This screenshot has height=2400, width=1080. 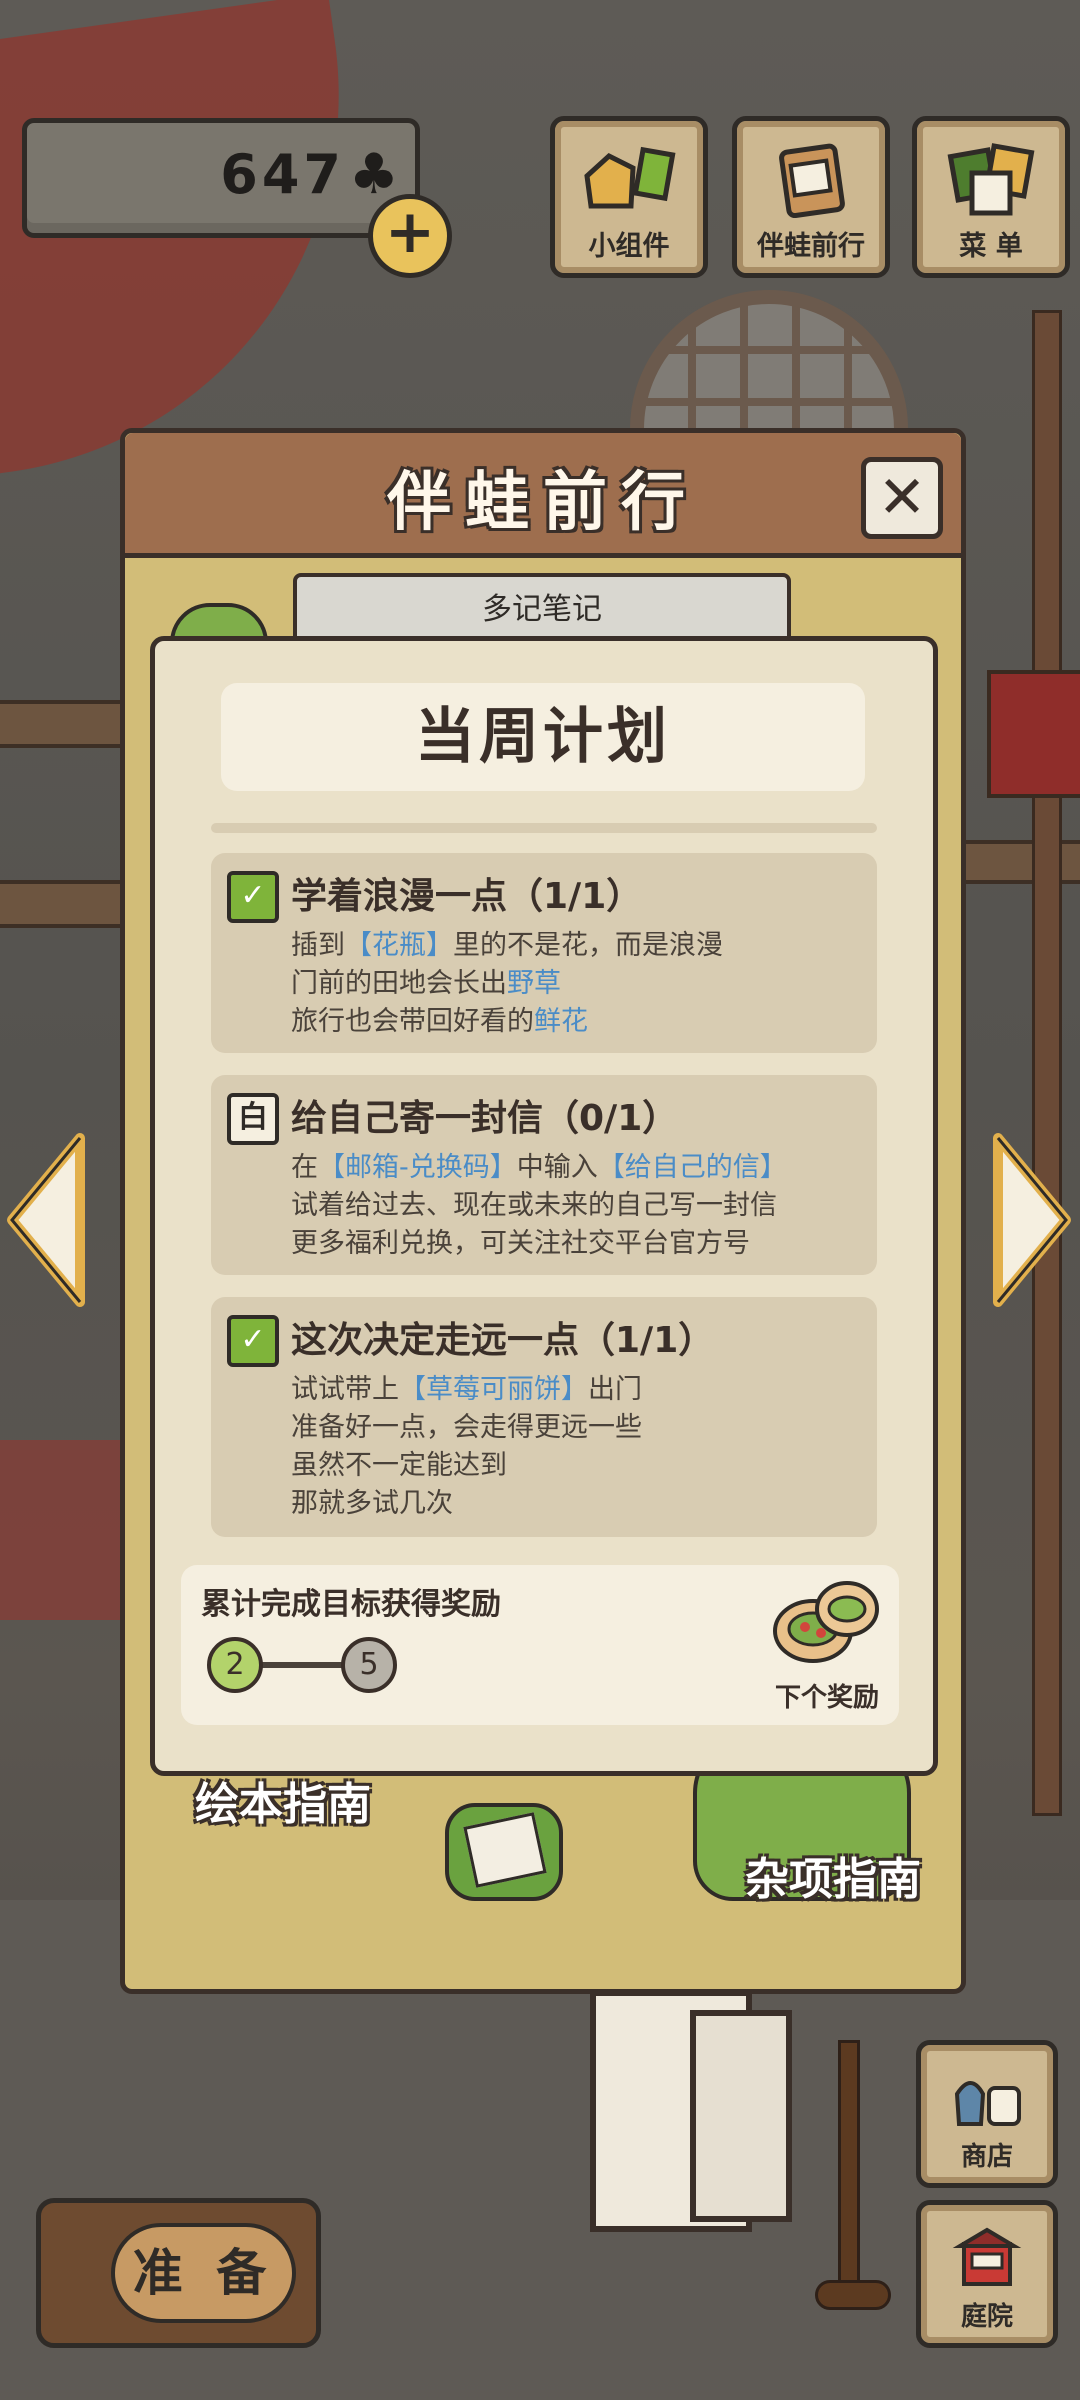 I want to click on menu-label: 菜 单, so click(x=991, y=246).